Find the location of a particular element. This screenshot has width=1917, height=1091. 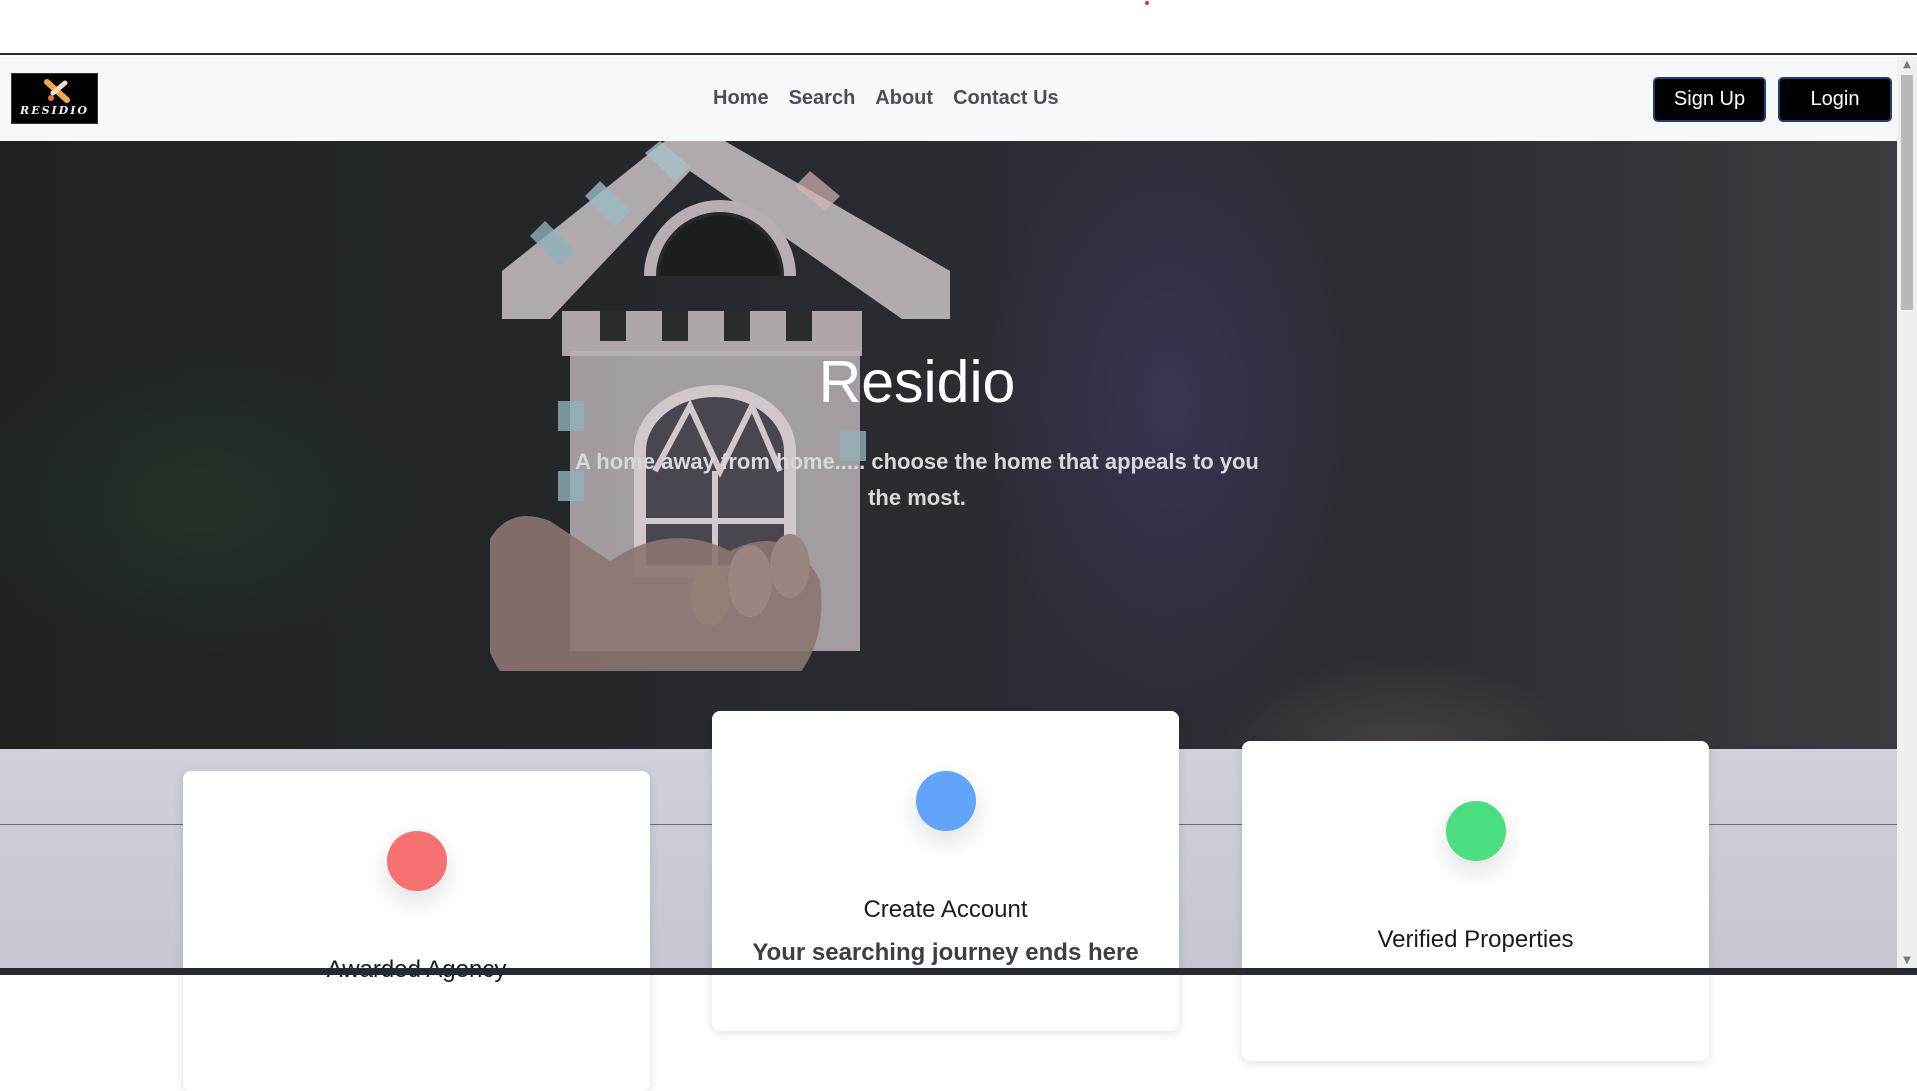

feature-card-verified-properties: Verified Properties is located at coordinates (1475, 901).